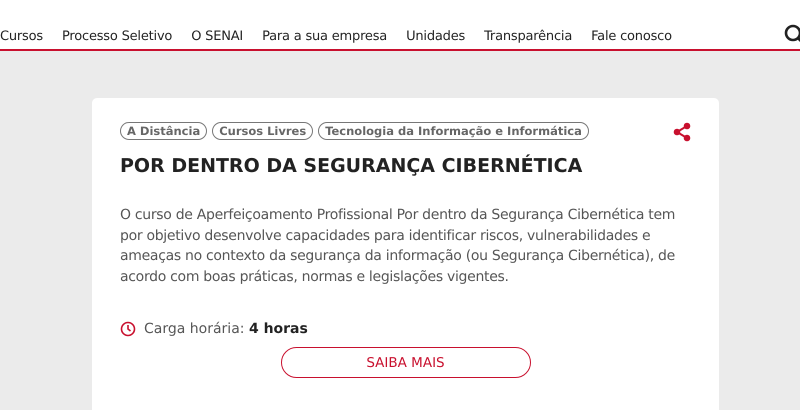 The image size is (800, 410). I want to click on nav-link: Transparência, so click(528, 36).